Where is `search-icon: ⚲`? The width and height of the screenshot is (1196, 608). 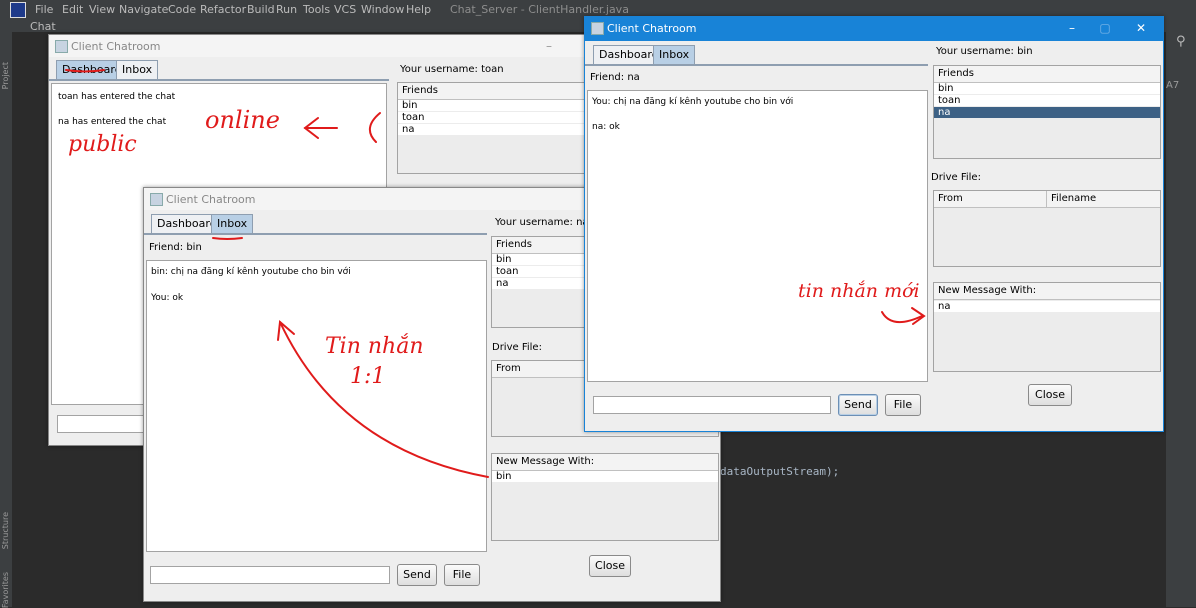
search-icon: ⚲ is located at coordinates (1181, 41).